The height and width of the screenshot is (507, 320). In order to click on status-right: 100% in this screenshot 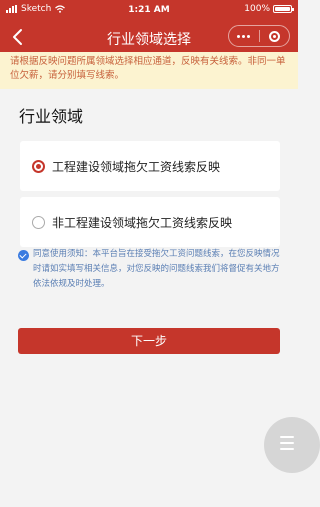, I will do `click(269, 9)`.